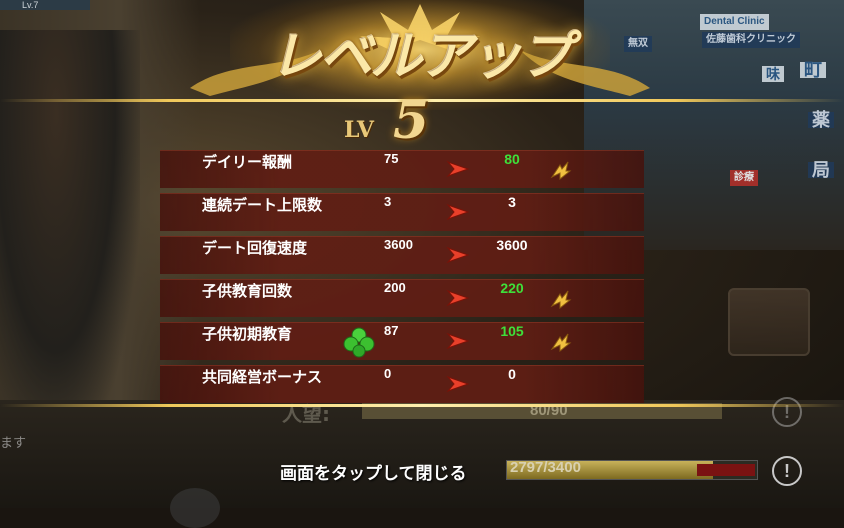 This screenshot has width=844, height=528. I want to click on stat-before-value: 3, so click(388, 201).